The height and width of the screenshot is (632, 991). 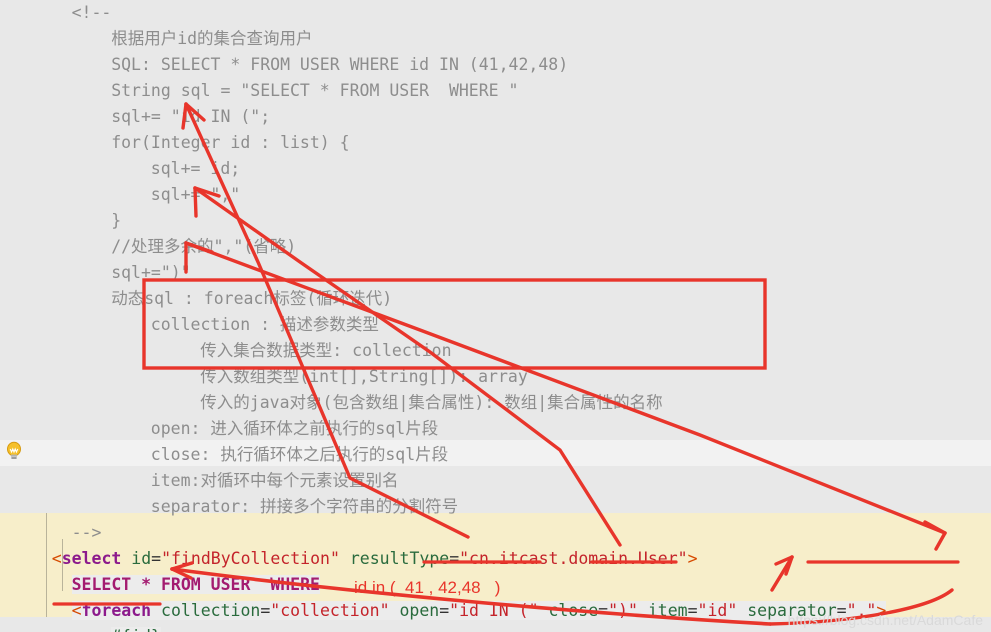 I want to click on foreach-attr-open: open, so click(x=419, y=610).